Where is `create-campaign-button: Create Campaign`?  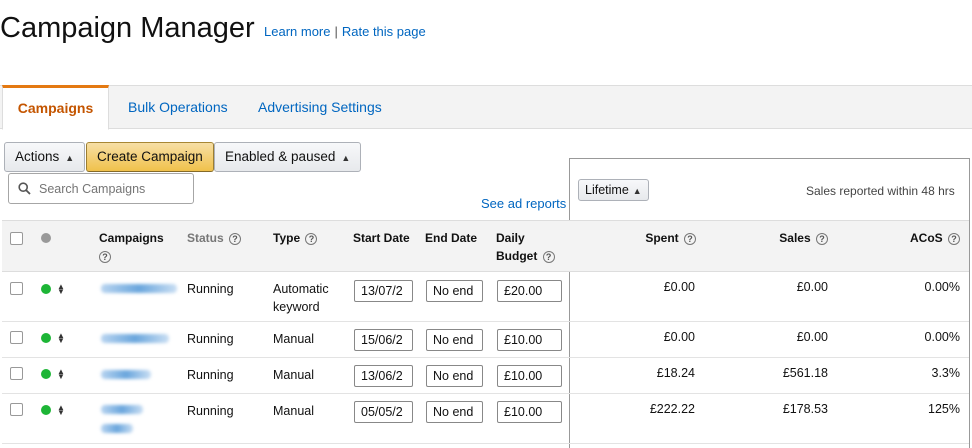 create-campaign-button: Create Campaign is located at coordinates (150, 157).